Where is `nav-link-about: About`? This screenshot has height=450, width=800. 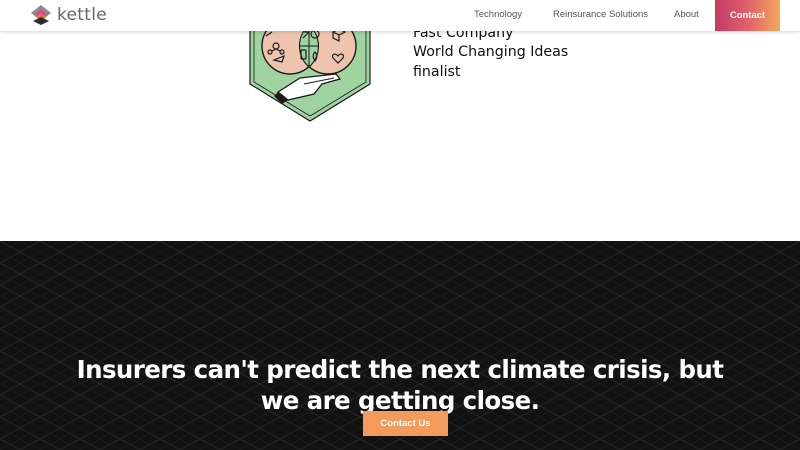
nav-link-about: About is located at coordinates (686, 14).